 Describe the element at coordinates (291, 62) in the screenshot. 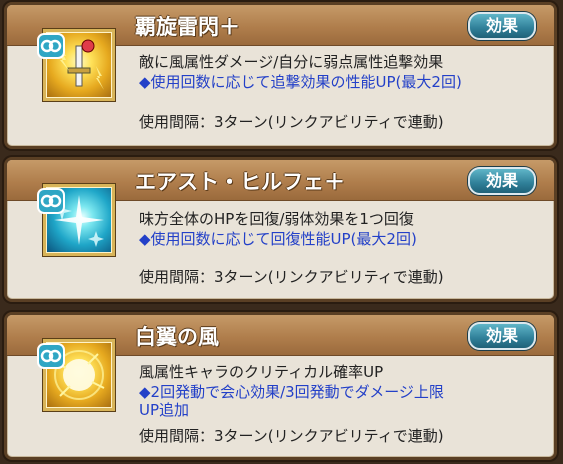

I see `skill-desc-line: 敵に風属性ダメージ/自分に弱点属性追撃効果` at that location.